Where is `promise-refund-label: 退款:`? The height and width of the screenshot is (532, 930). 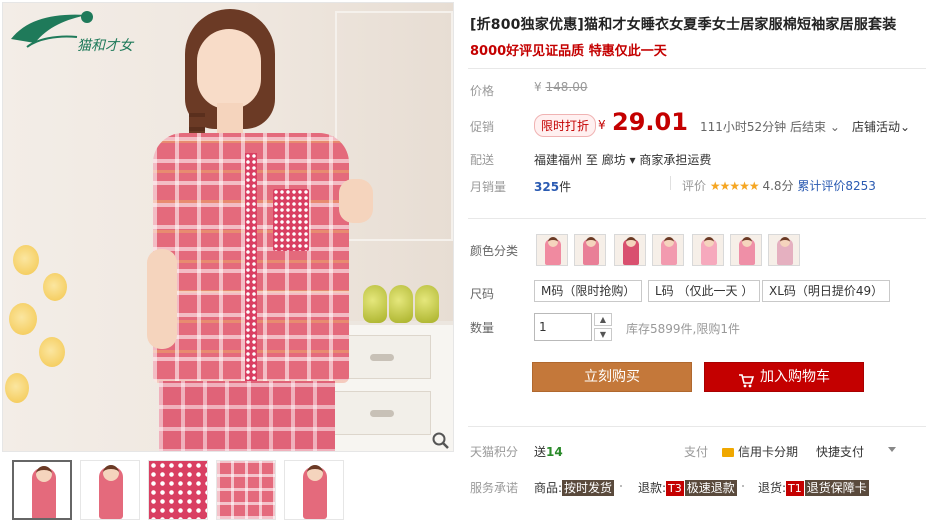
promise-refund-label: 退款: is located at coordinates (652, 488).